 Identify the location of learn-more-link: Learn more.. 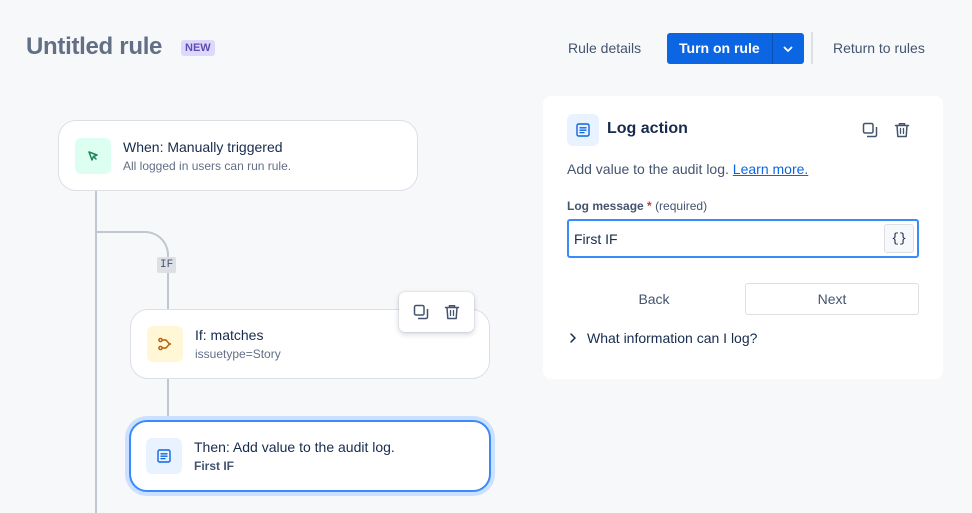
(770, 169).